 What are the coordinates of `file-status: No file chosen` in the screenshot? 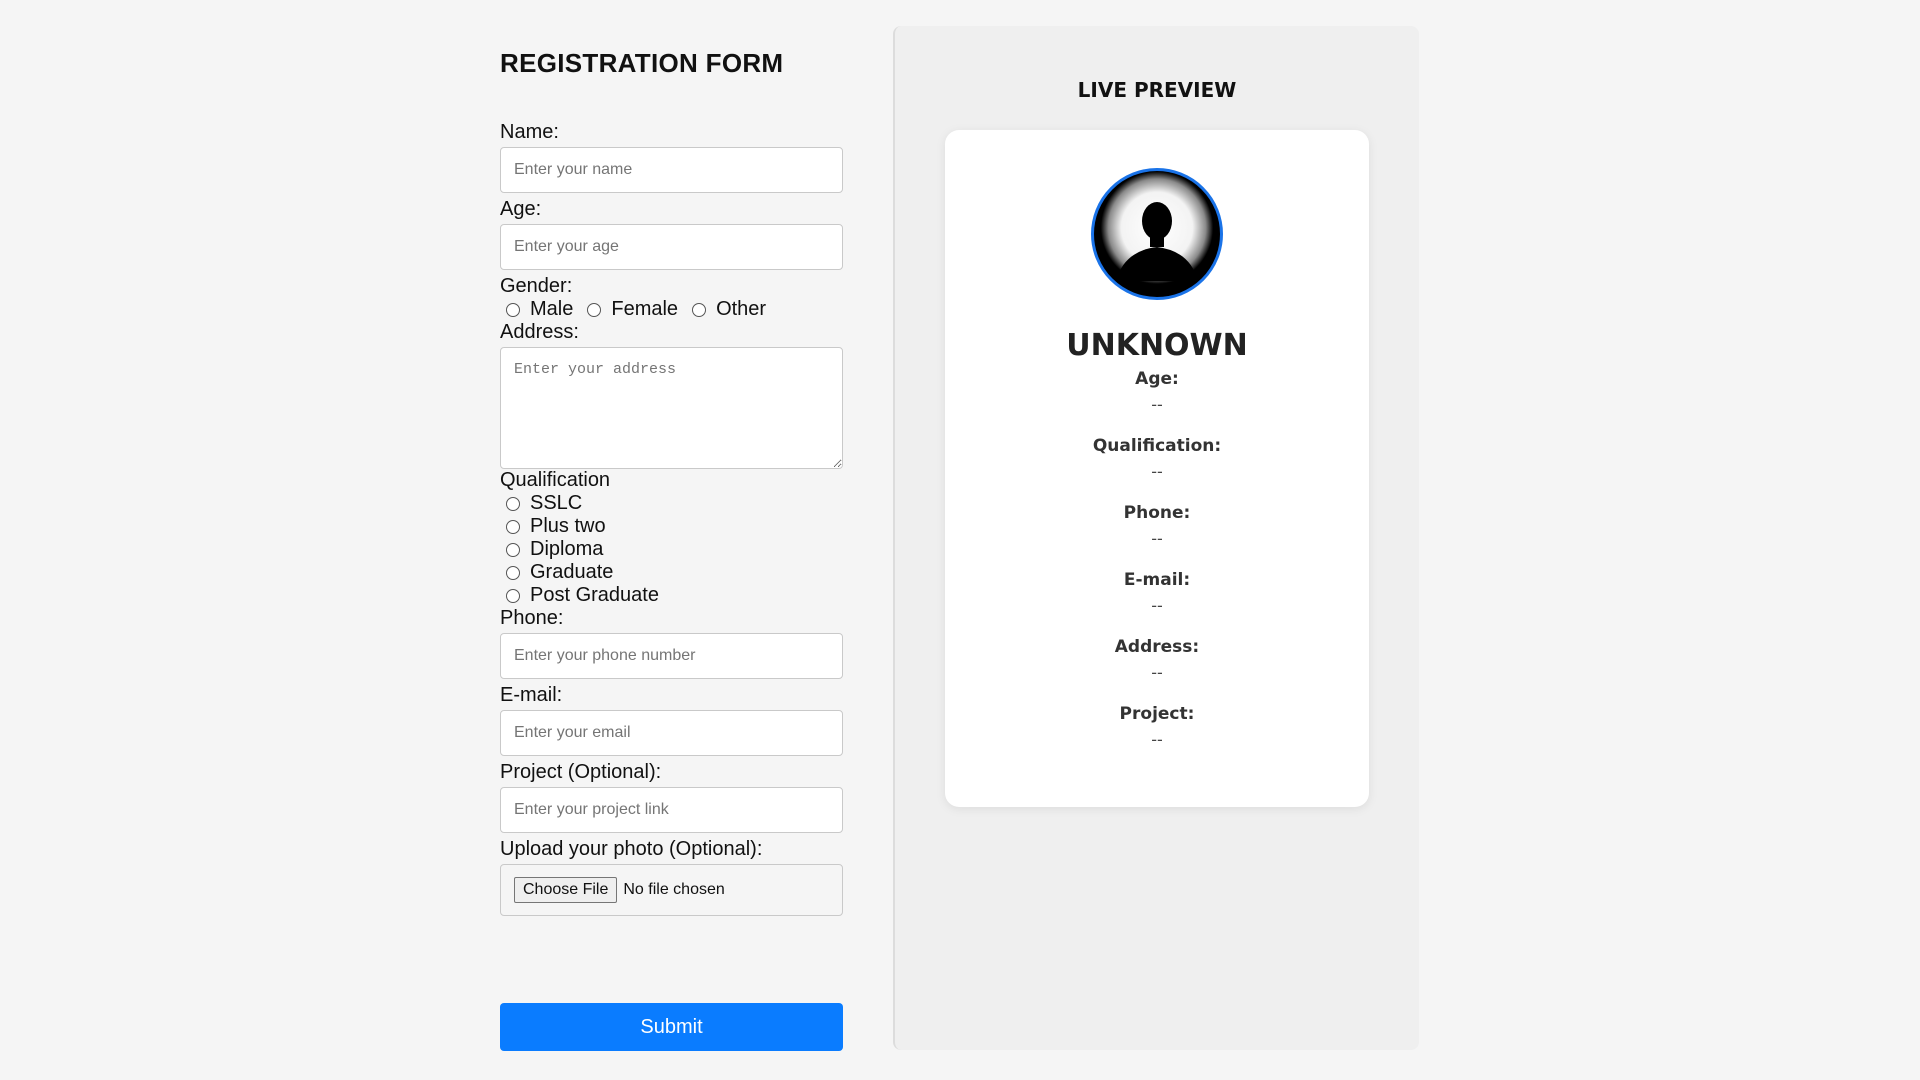 It's located at (674, 889).